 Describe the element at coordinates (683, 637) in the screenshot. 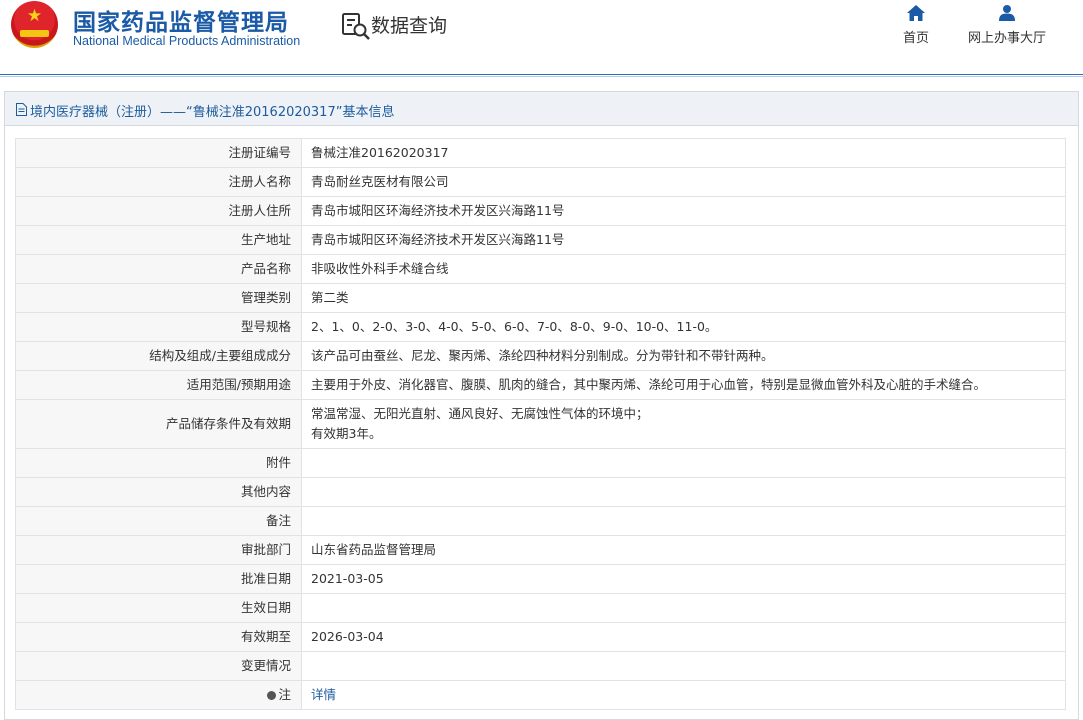

I see `row-value: 2026-03-04` at that location.